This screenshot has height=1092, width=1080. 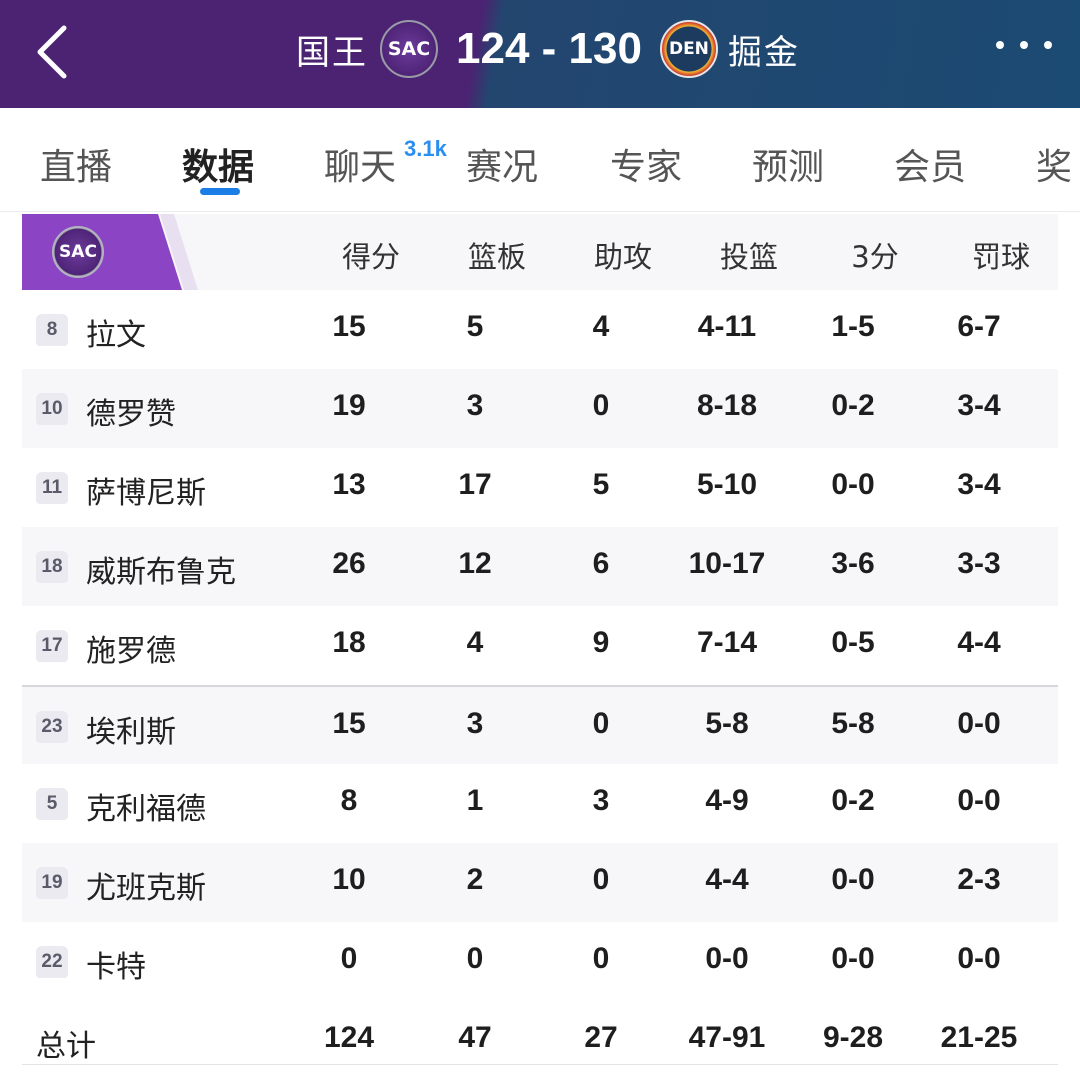 What do you see at coordinates (727, 1037) in the screenshot?
I see `total-field-goals: 47-91` at bounding box center [727, 1037].